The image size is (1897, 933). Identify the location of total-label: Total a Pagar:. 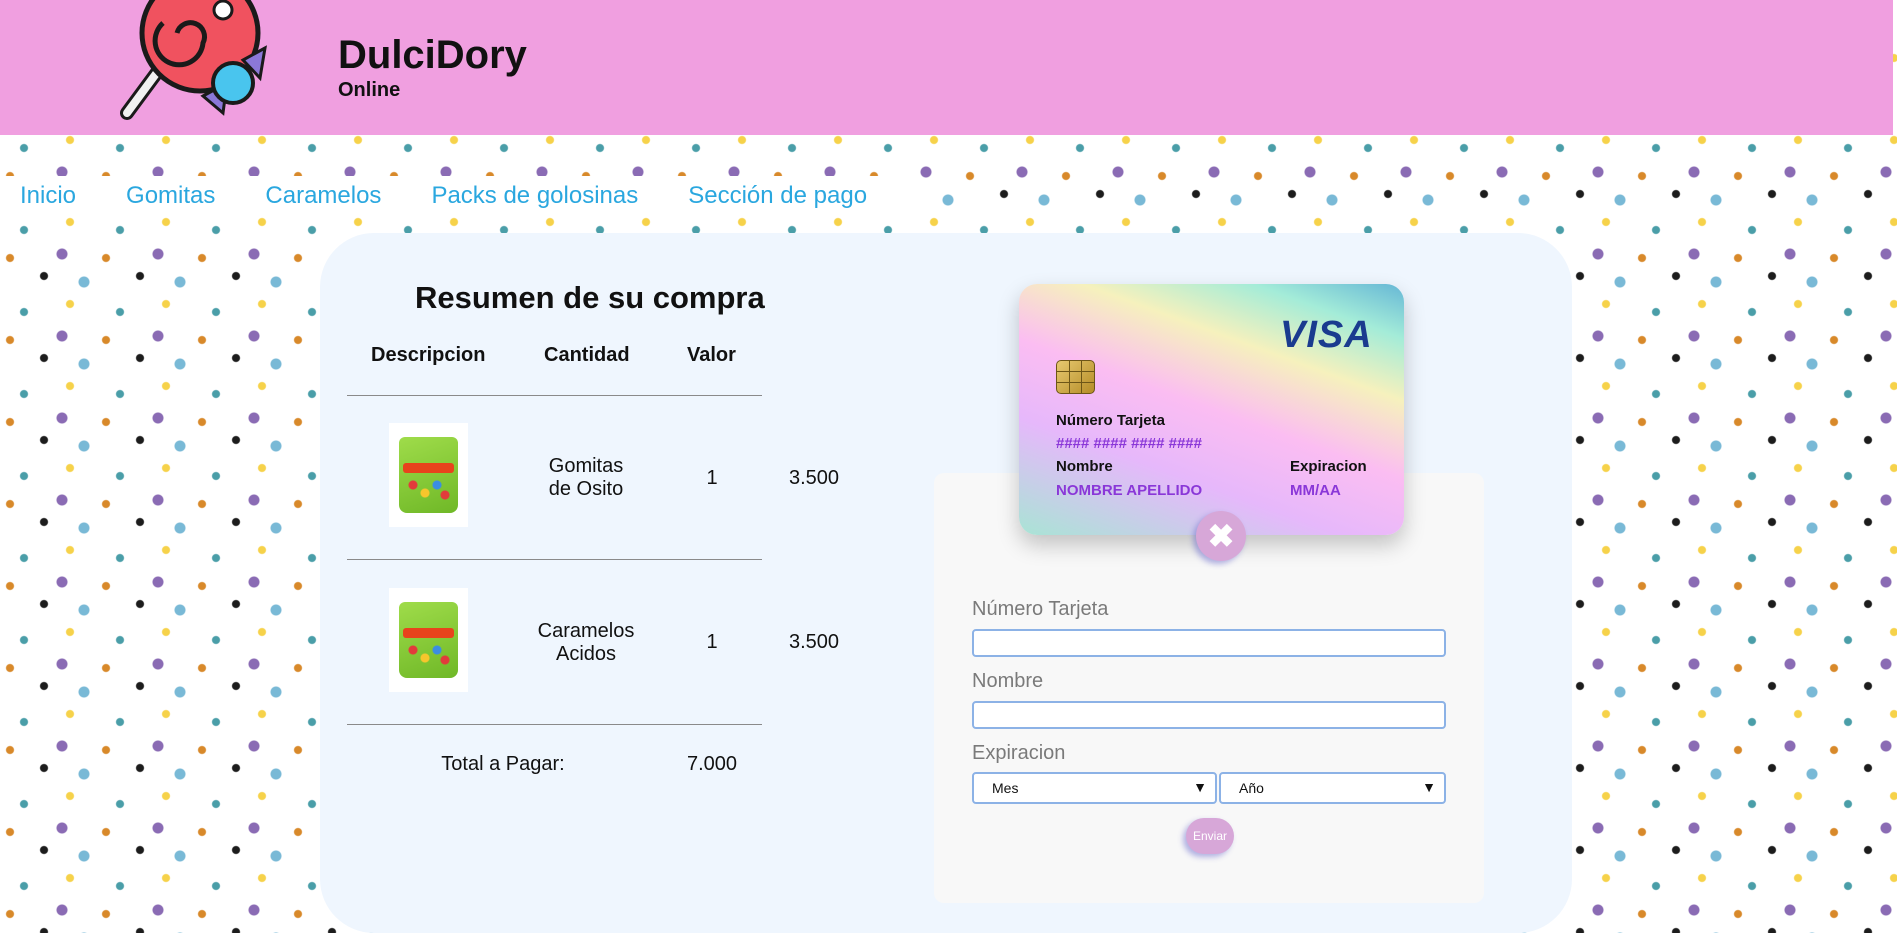
(503, 764).